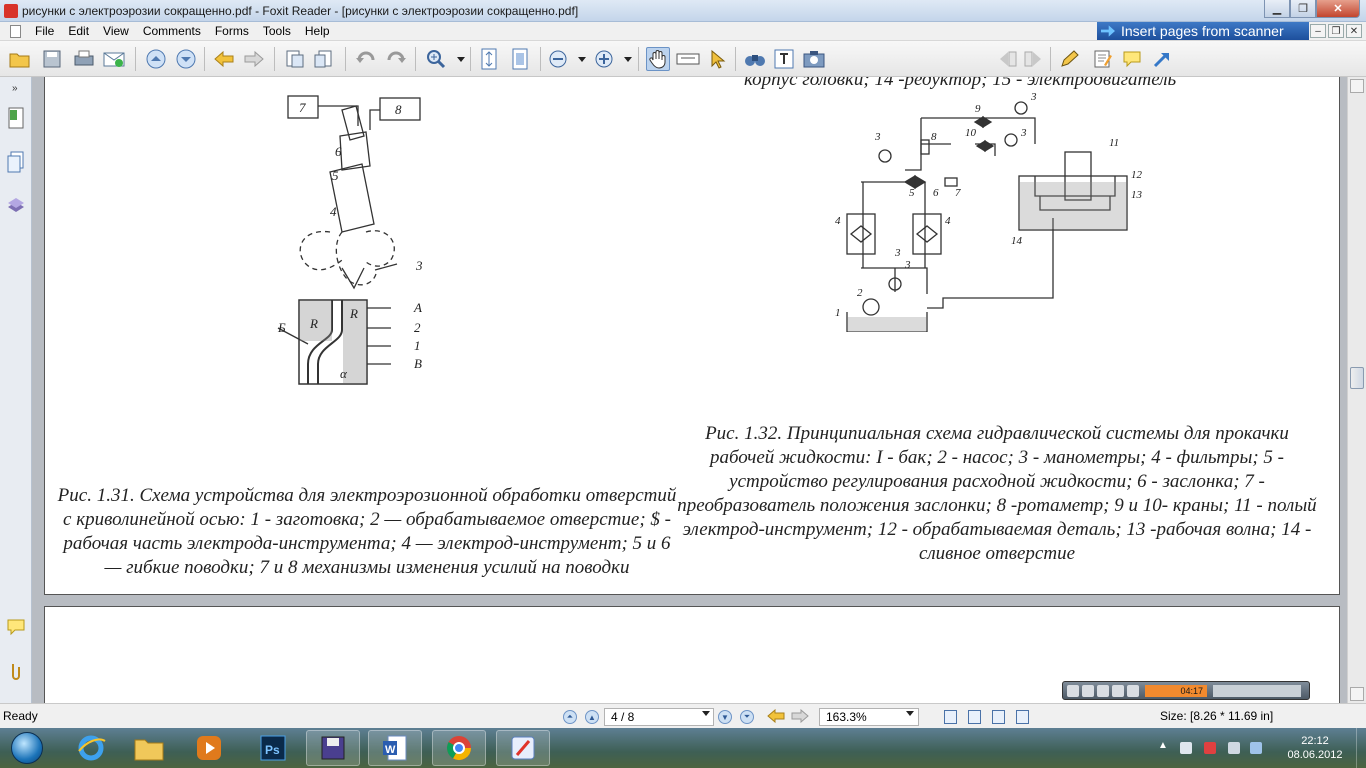 The height and width of the screenshot is (768, 1366). Describe the element at coordinates (20, 59) in the screenshot. I see `open-icon` at that location.